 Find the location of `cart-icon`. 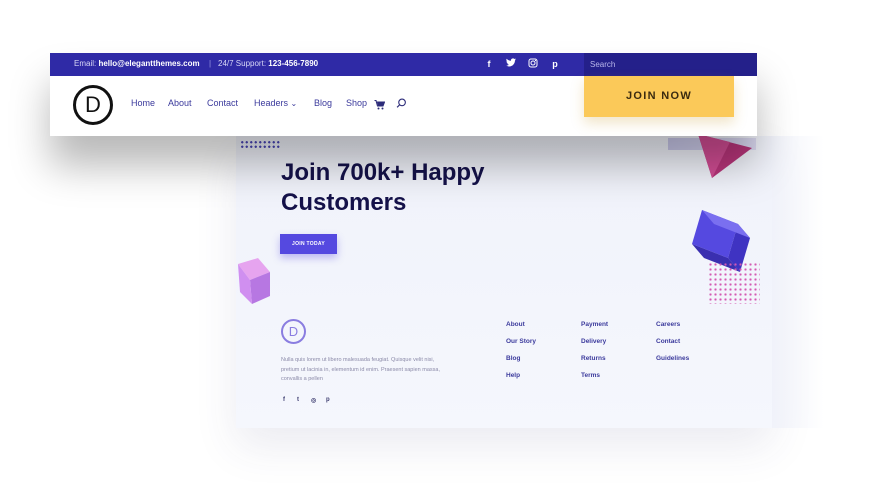

cart-icon is located at coordinates (380, 106).